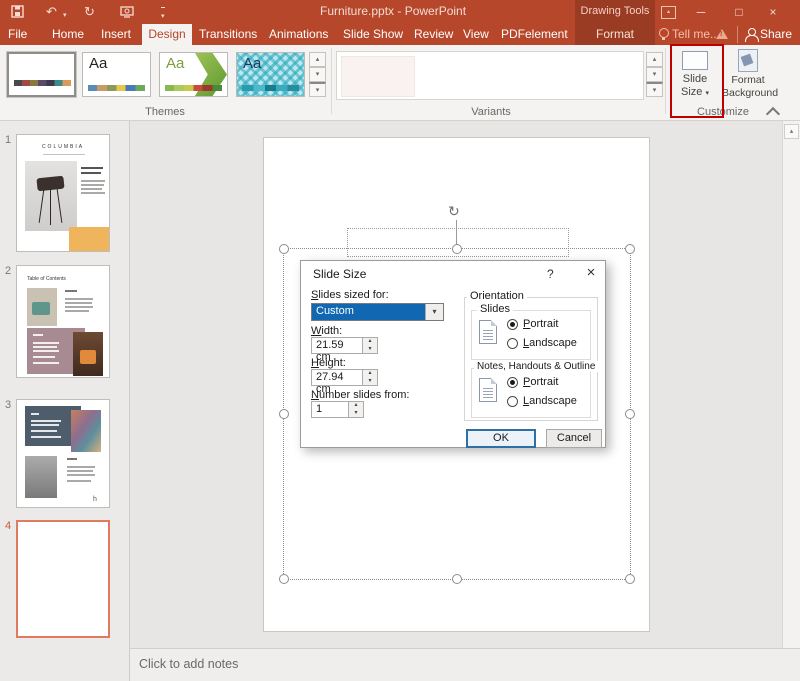  What do you see at coordinates (532, 382) in the screenshot?
I see `notes-portrait-option: Portrait` at bounding box center [532, 382].